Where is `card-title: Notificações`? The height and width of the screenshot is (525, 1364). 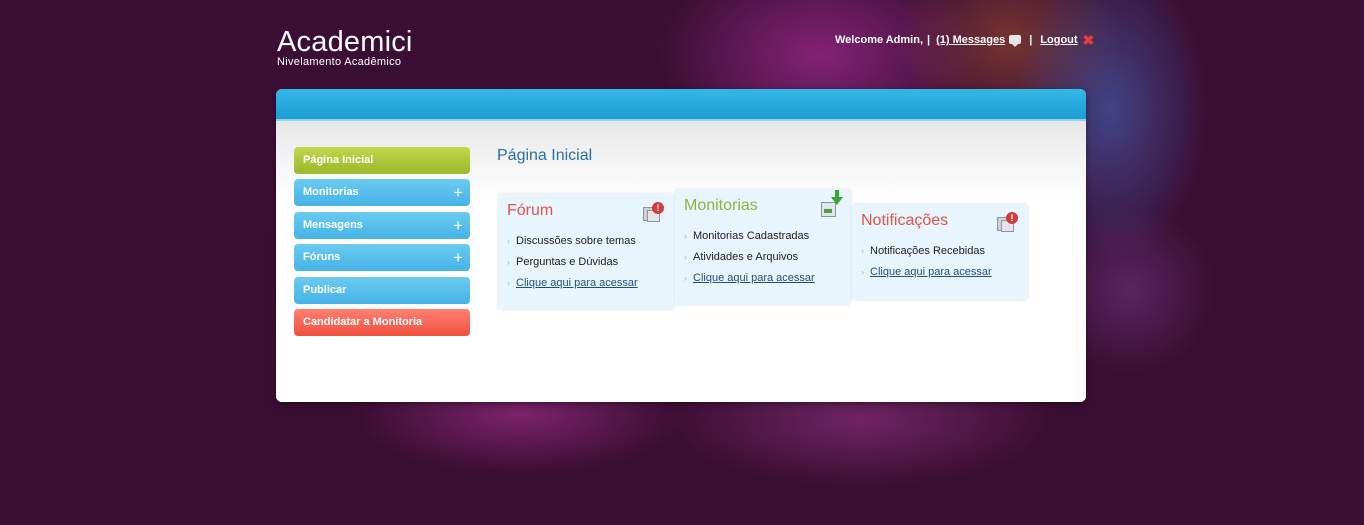
card-title: Notificações is located at coordinates (905, 220).